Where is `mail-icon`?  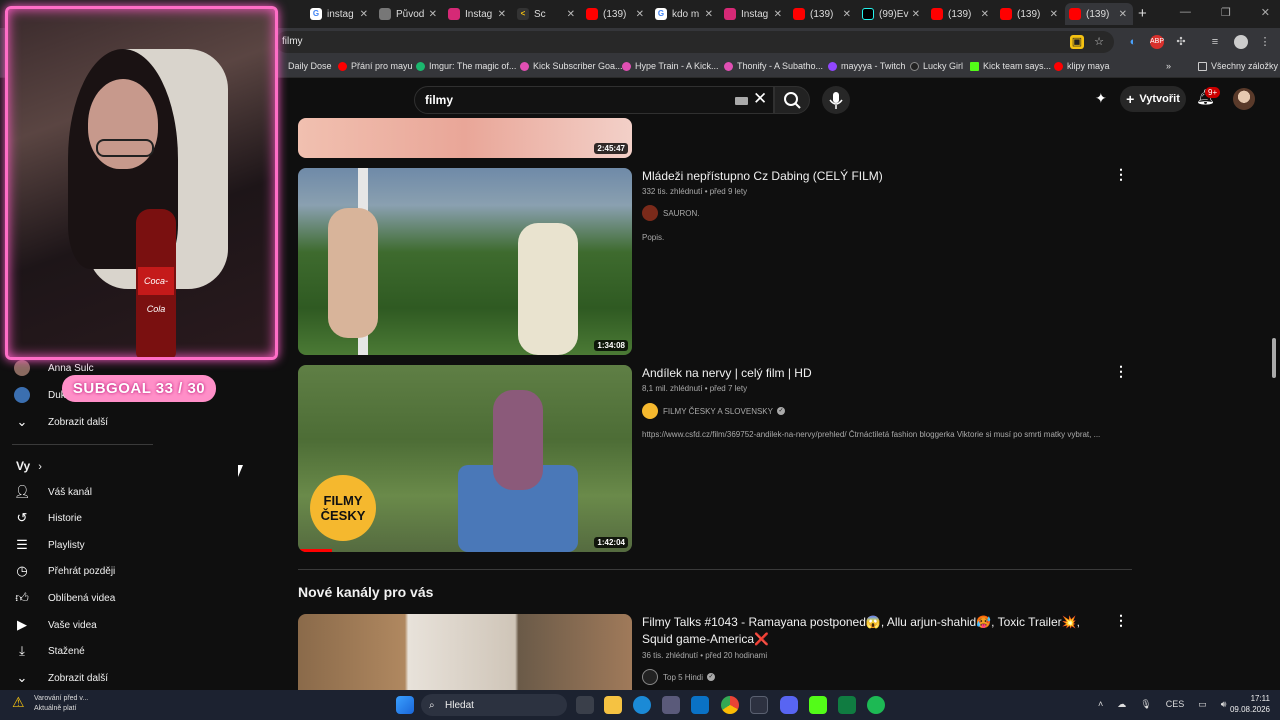 mail-icon is located at coordinates (700, 705).